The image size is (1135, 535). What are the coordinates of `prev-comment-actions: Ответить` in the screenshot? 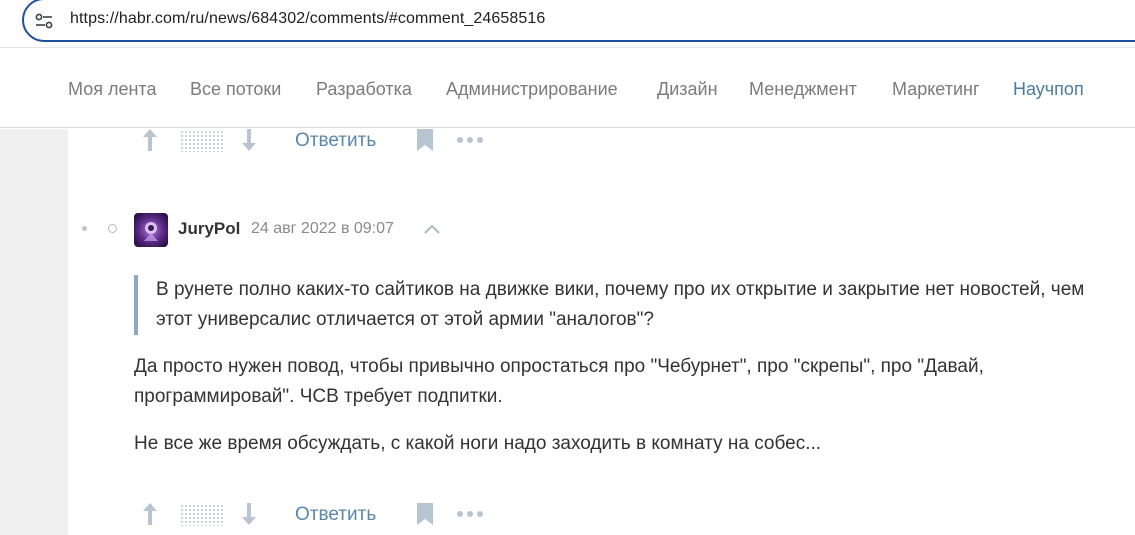 It's located at (320, 141).